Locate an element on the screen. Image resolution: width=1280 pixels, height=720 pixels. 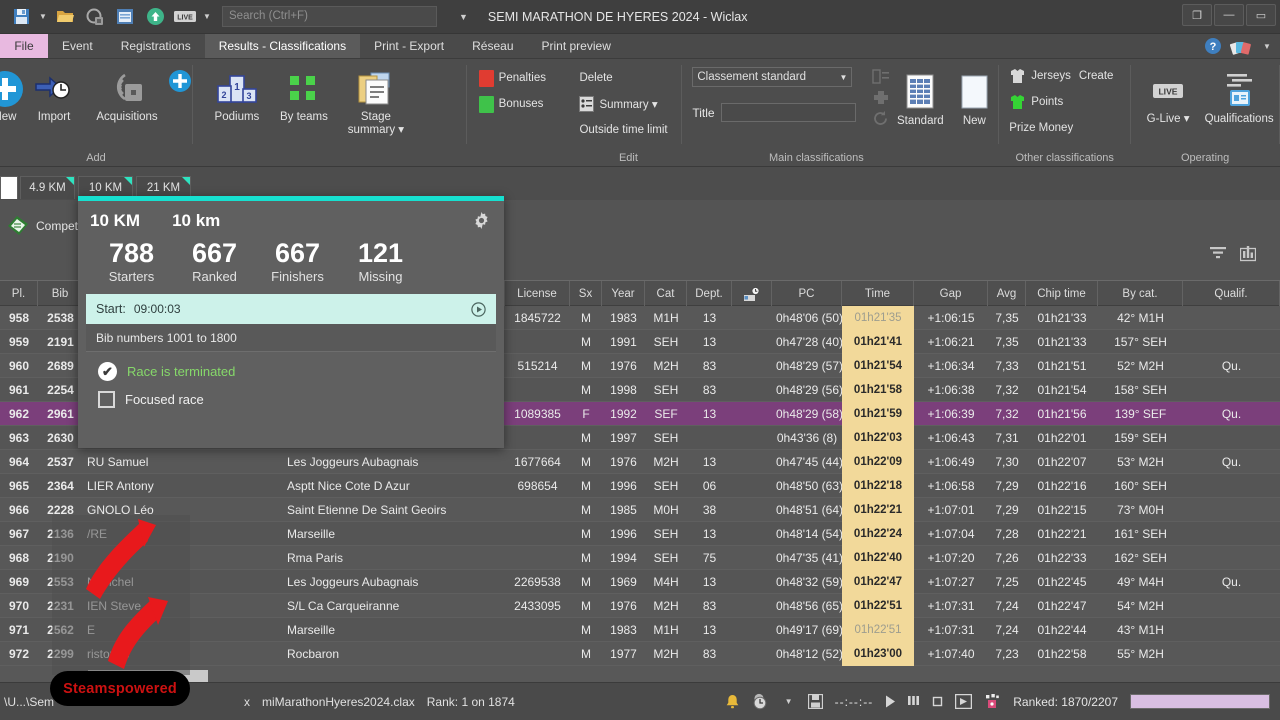
svg-text: LIVE is located at coordinates (1168, 92).